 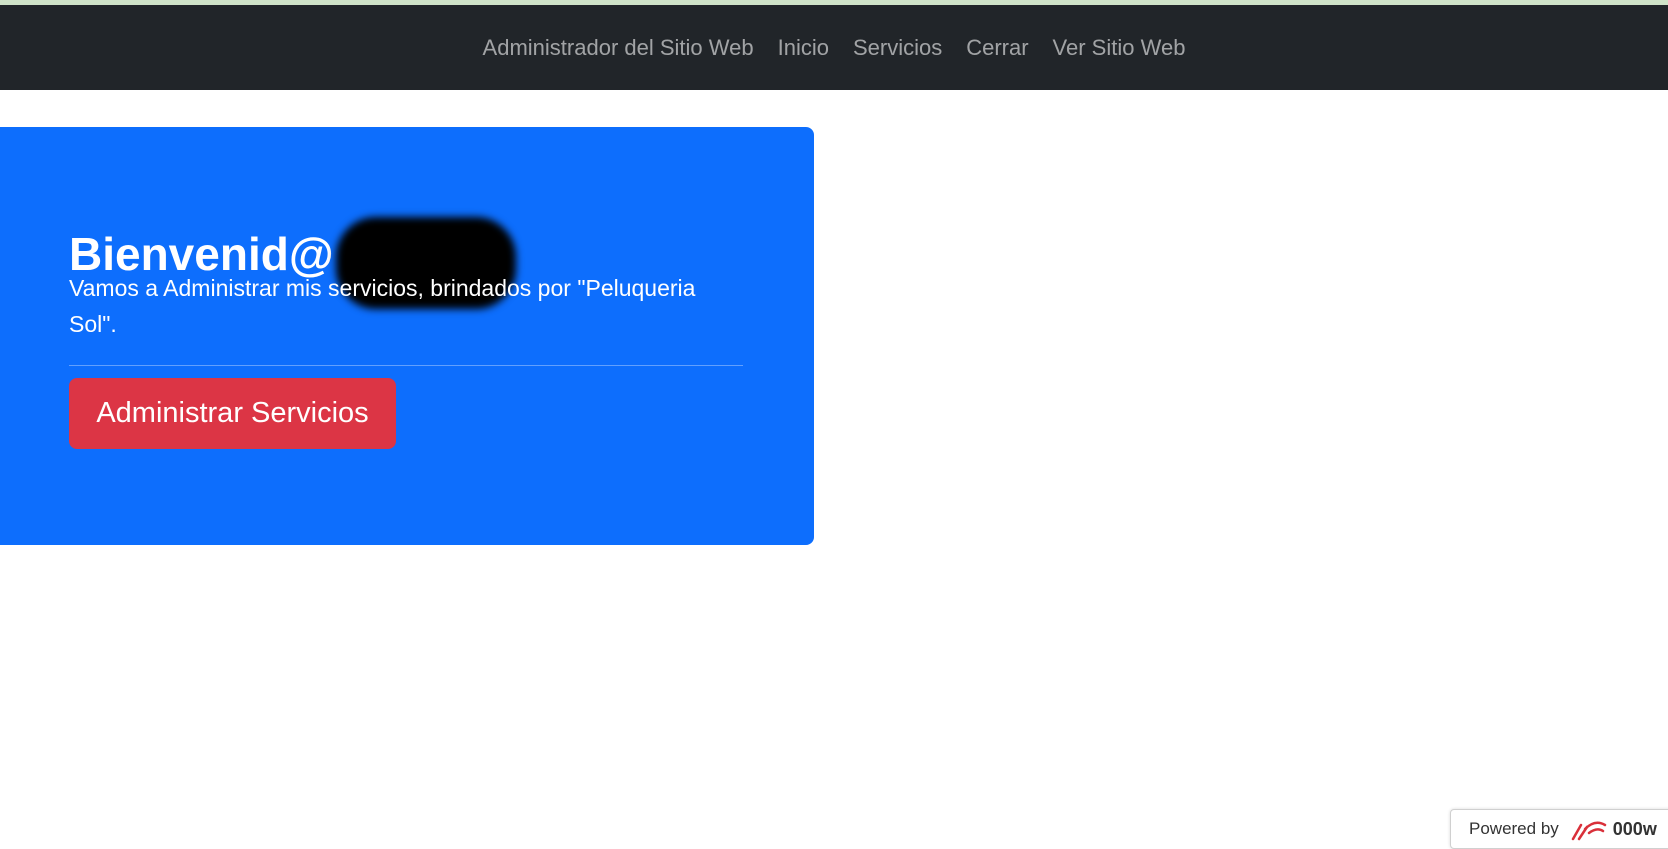 What do you see at coordinates (997, 48) in the screenshot?
I see `nav-item-cerrar: Cerrar` at bounding box center [997, 48].